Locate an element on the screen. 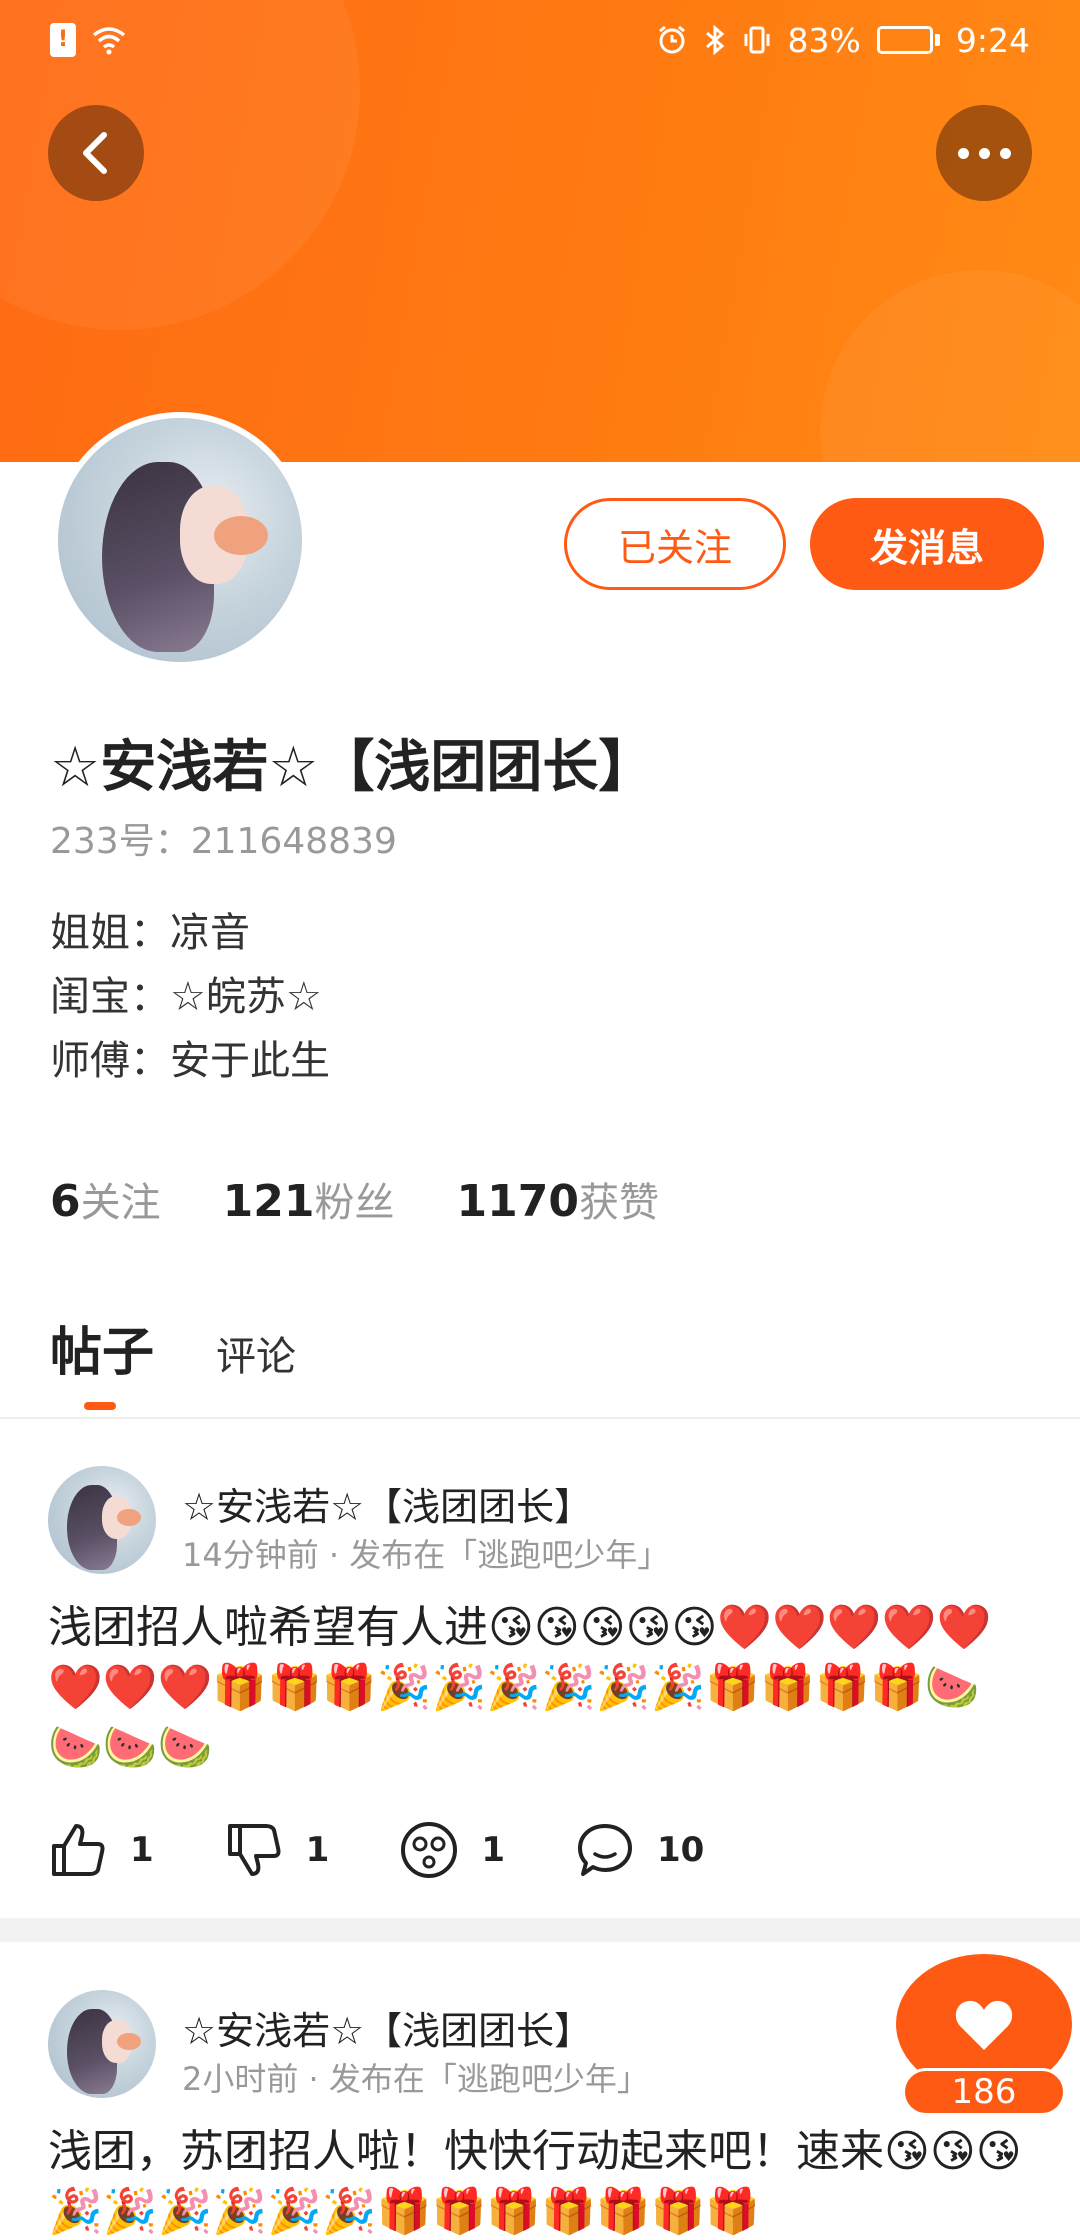 The width and height of the screenshot is (1080, 2240). dislike-count: 1 is located at coordinates (317, 1850).